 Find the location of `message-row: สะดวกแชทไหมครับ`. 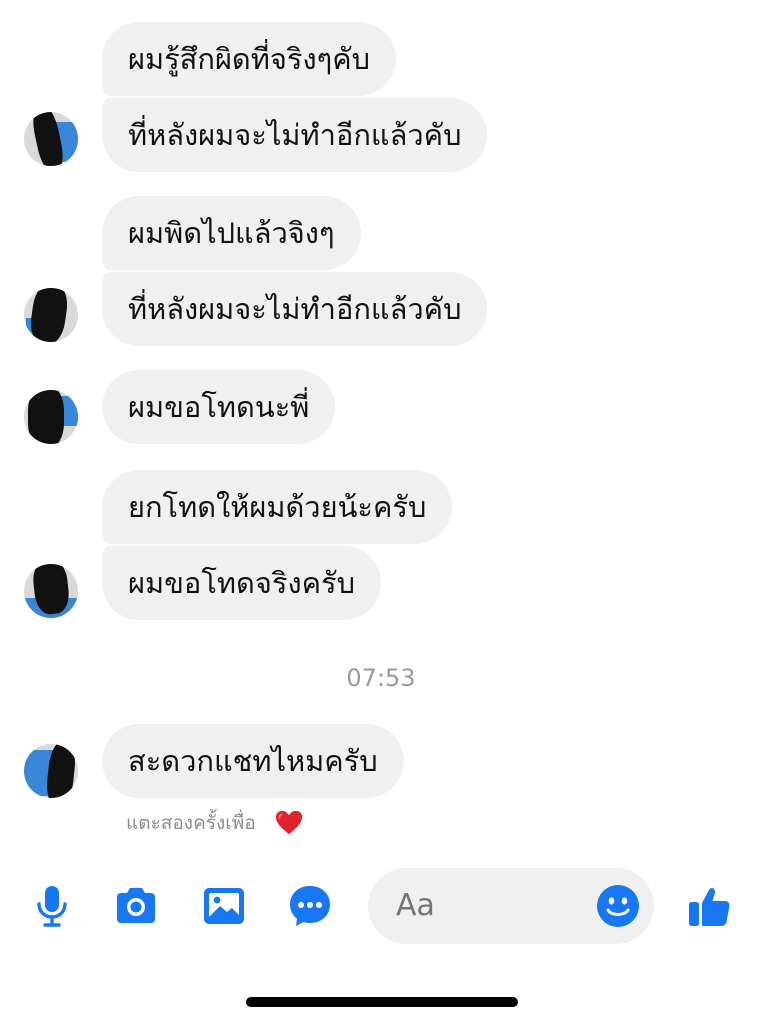

message-row: สะดวกแชทไหมครับ is located at coordinates (253, 761).